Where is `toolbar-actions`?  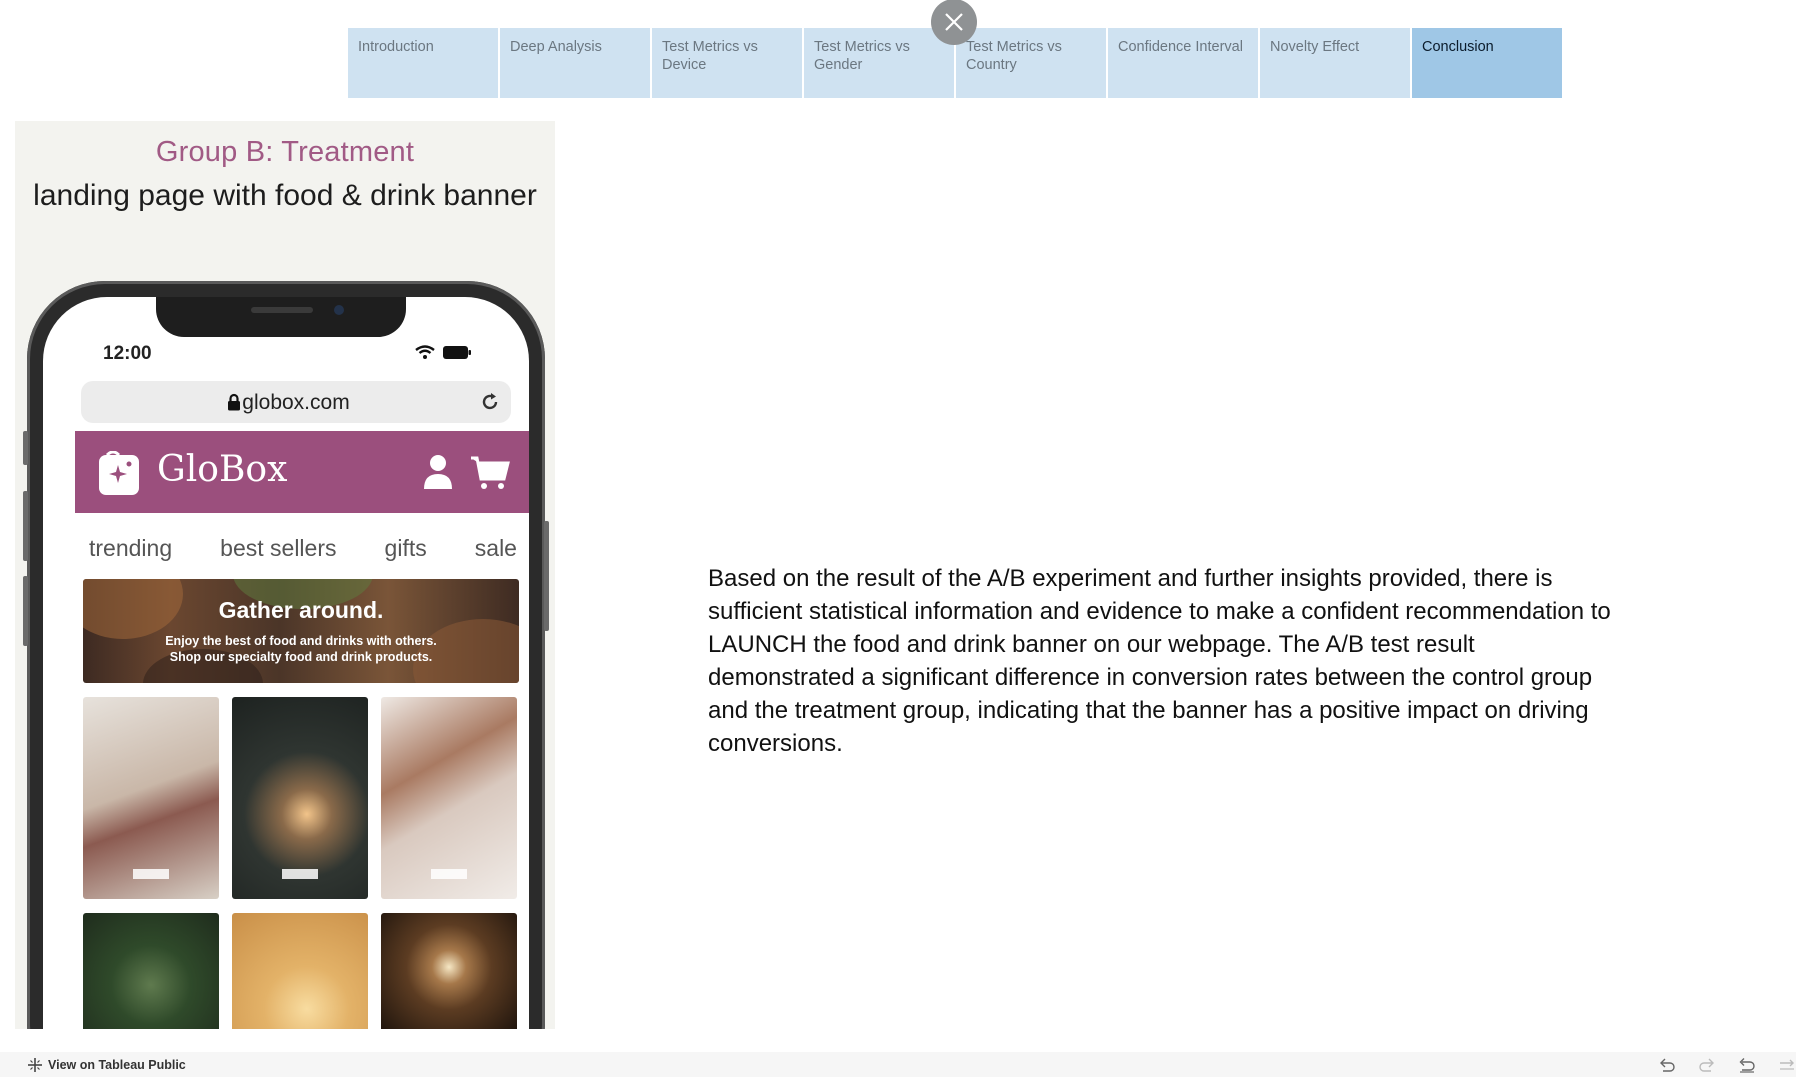
toolbar-actions is located at coordinates (1727, 1065).